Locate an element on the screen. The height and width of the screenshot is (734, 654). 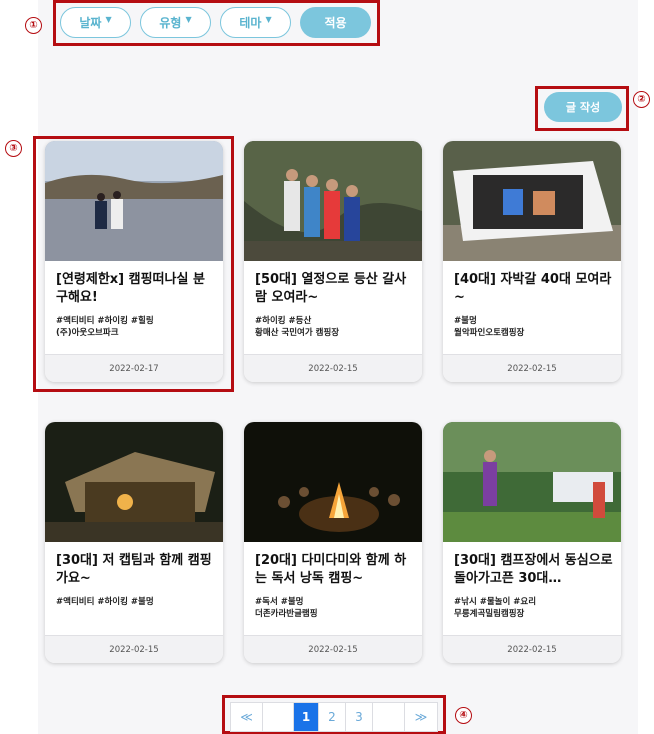
card-place: 더존카라반글램핑 is located at coordinates (286, 614).